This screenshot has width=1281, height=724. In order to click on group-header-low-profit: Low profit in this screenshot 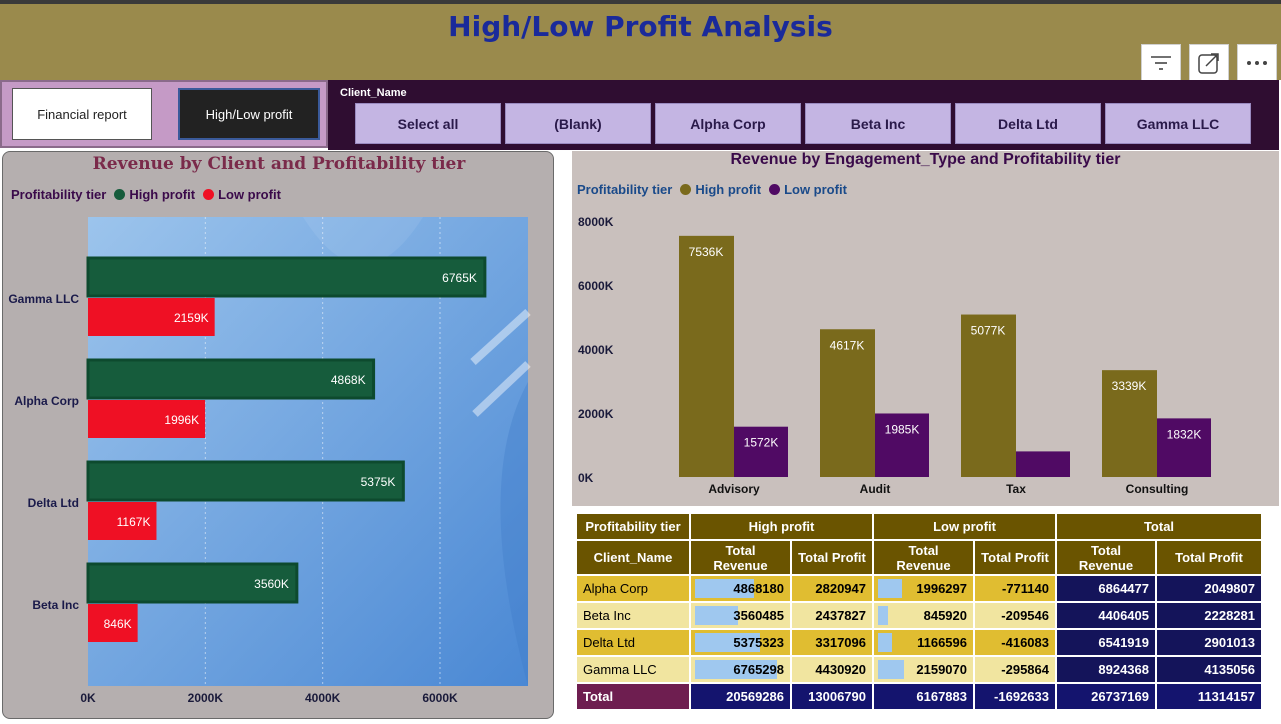, I will do `click(964, 526)`.